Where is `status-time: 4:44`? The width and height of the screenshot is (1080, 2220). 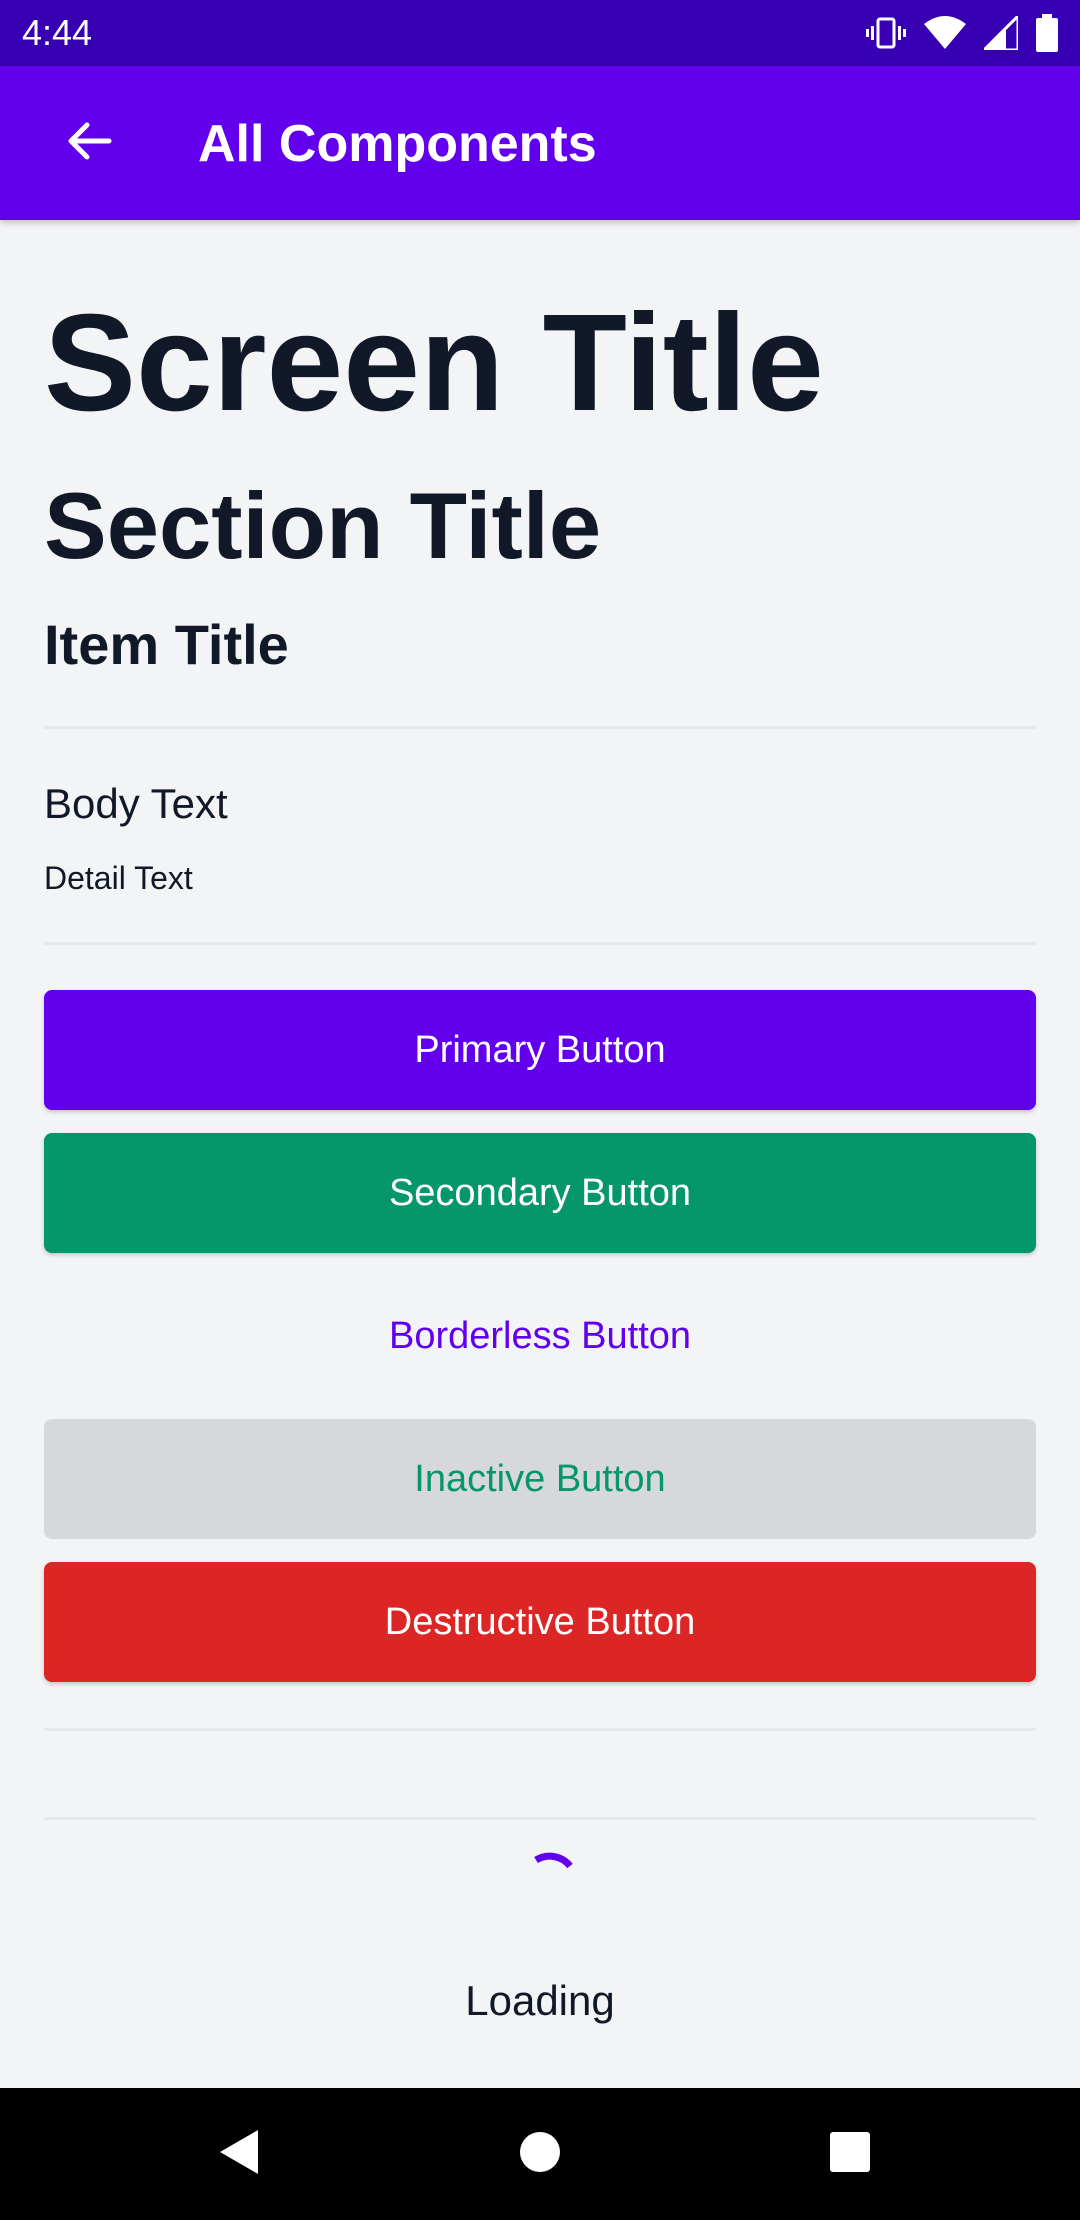 status-time: 4:44 is located at coordinates (57, 32).